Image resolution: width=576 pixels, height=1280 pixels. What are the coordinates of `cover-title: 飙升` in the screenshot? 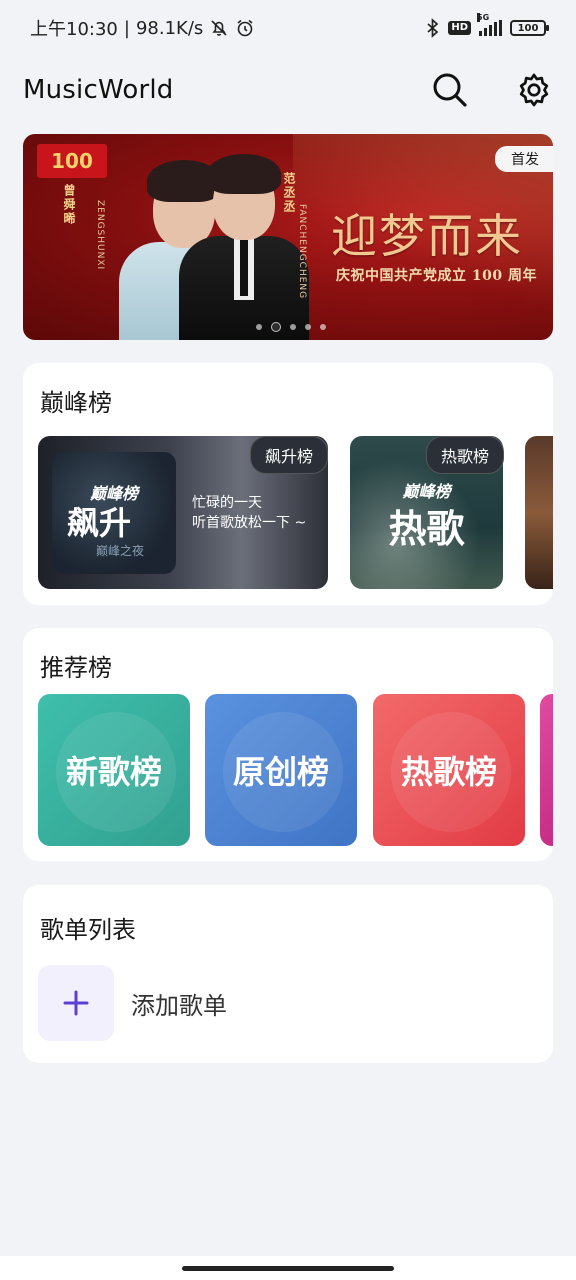 It's located at (98, 523).